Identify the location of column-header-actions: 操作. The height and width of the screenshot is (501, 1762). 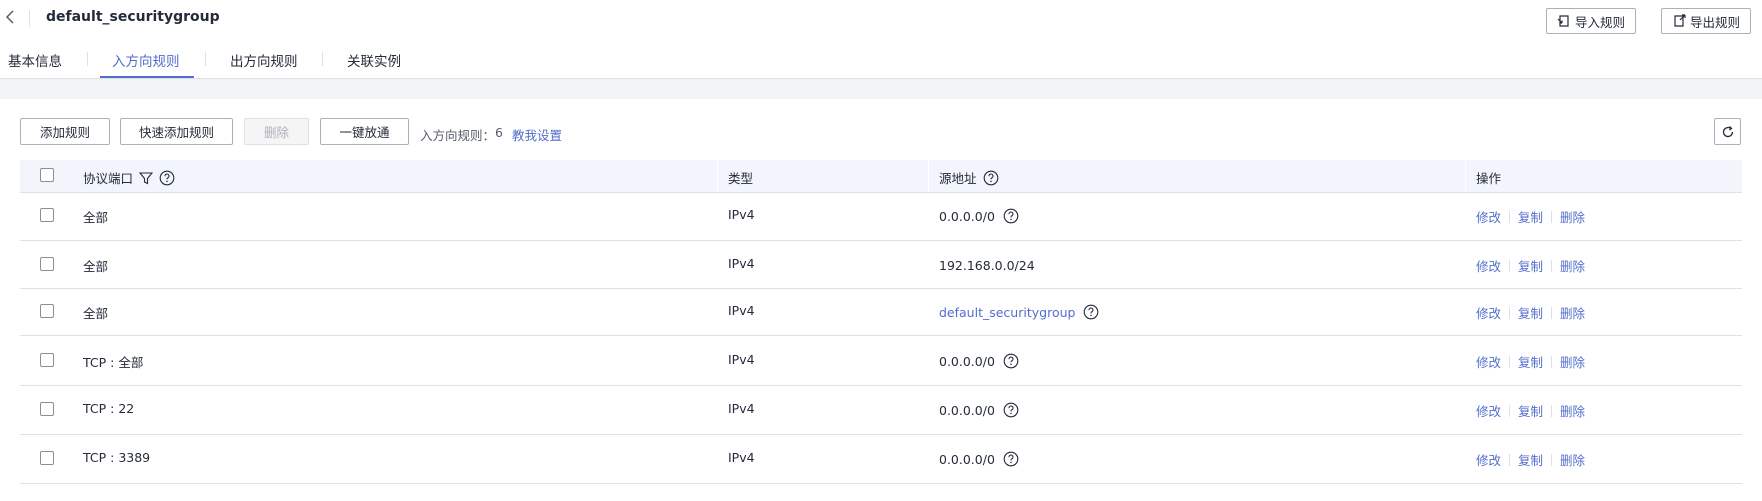
(1488, 177).